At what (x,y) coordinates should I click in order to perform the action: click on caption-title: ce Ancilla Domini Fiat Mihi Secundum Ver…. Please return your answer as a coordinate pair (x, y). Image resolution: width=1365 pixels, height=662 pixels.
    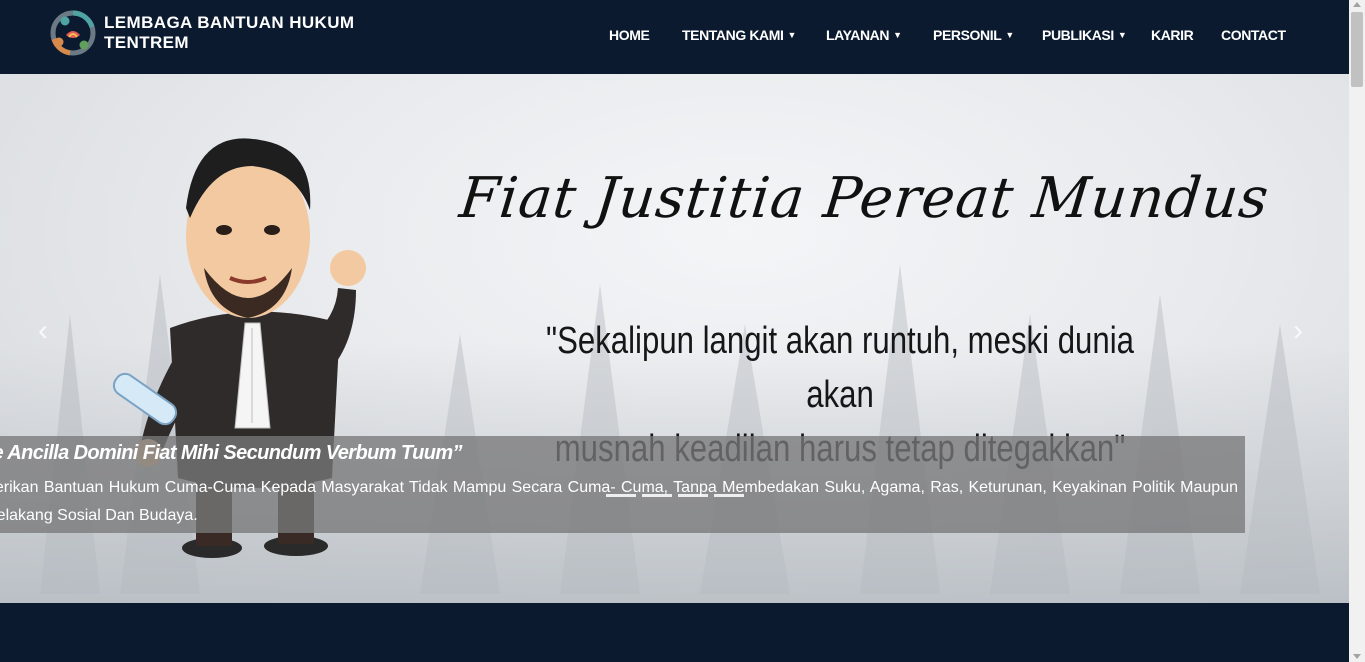
    Looking at the image, I should click on (231, 453).